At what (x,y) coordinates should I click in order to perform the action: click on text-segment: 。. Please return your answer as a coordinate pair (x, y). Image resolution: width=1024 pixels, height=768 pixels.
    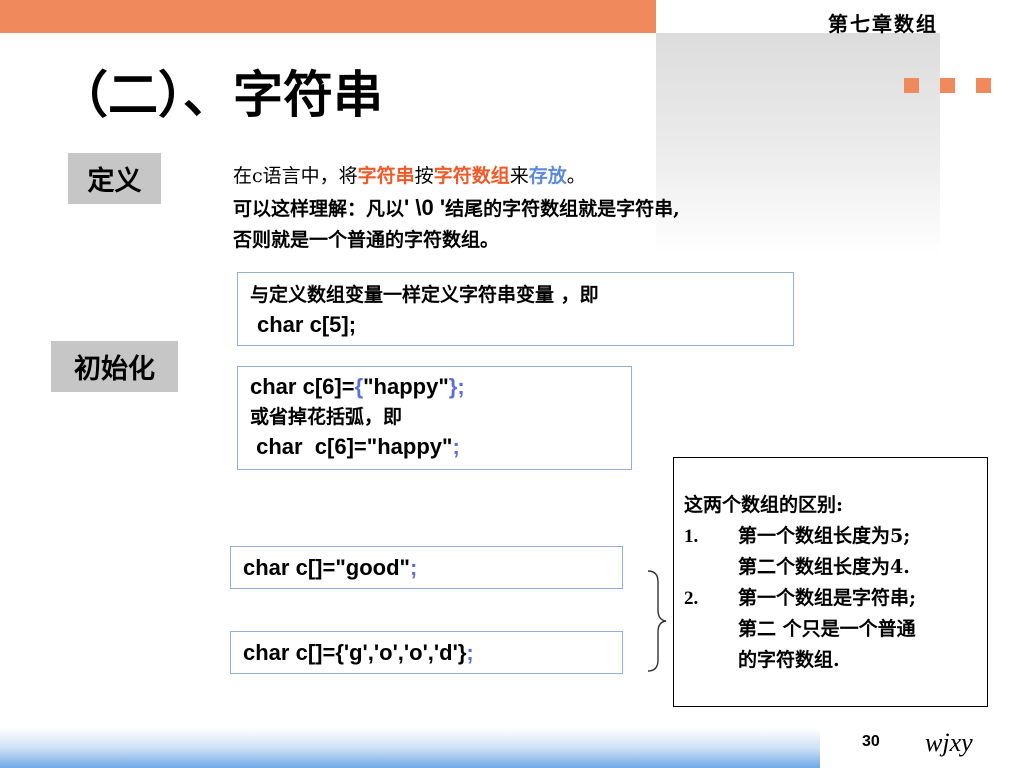
    Looking at the image, I should click on (576, 176).